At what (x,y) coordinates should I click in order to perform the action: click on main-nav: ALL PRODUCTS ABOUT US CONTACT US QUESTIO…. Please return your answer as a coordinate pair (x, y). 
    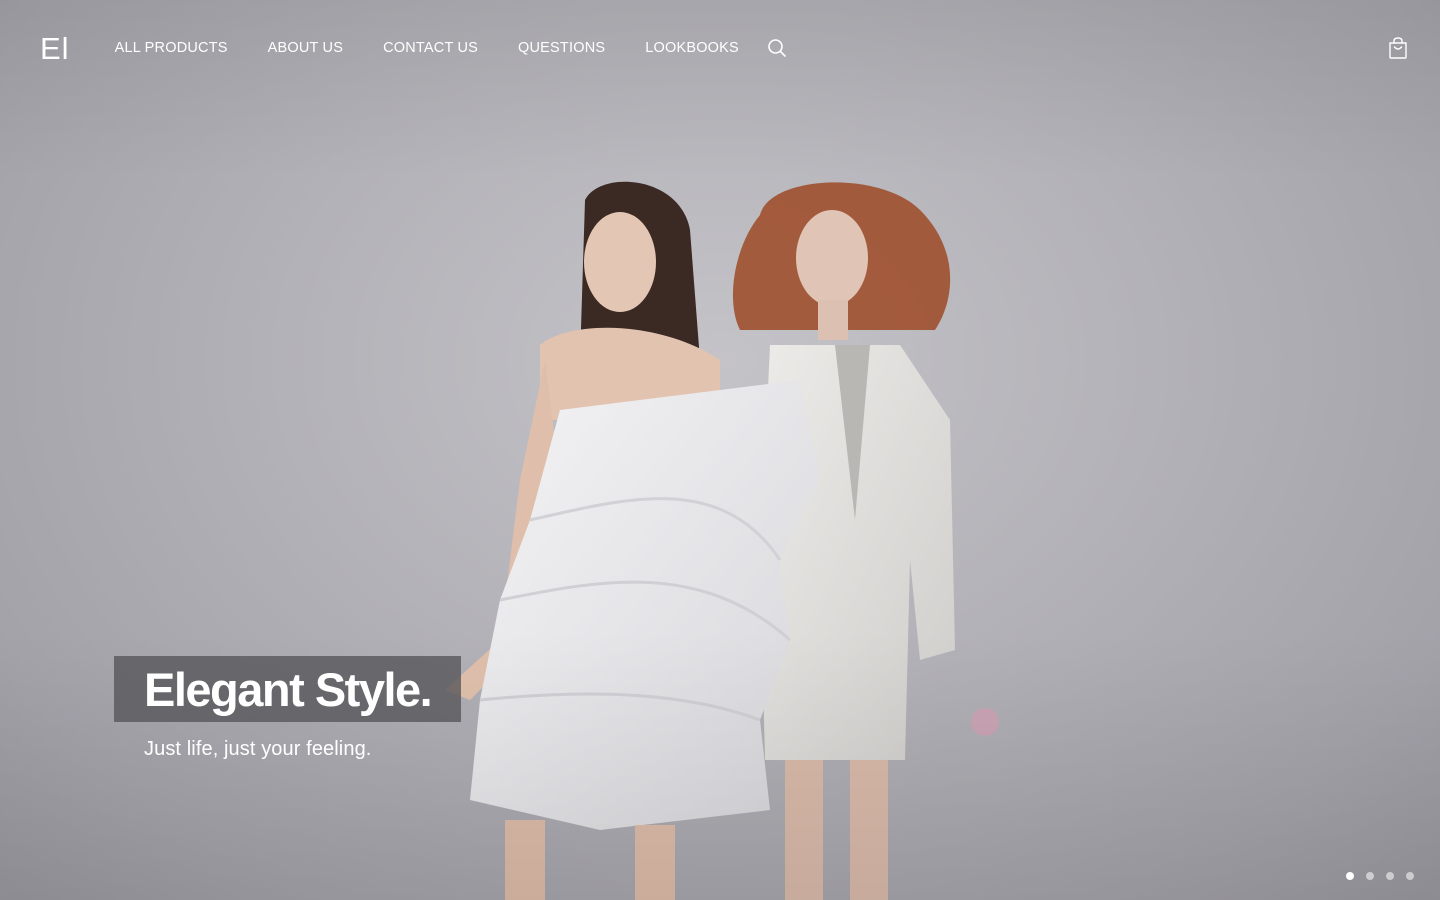
    Looking at the image, I should click on (451, 48).